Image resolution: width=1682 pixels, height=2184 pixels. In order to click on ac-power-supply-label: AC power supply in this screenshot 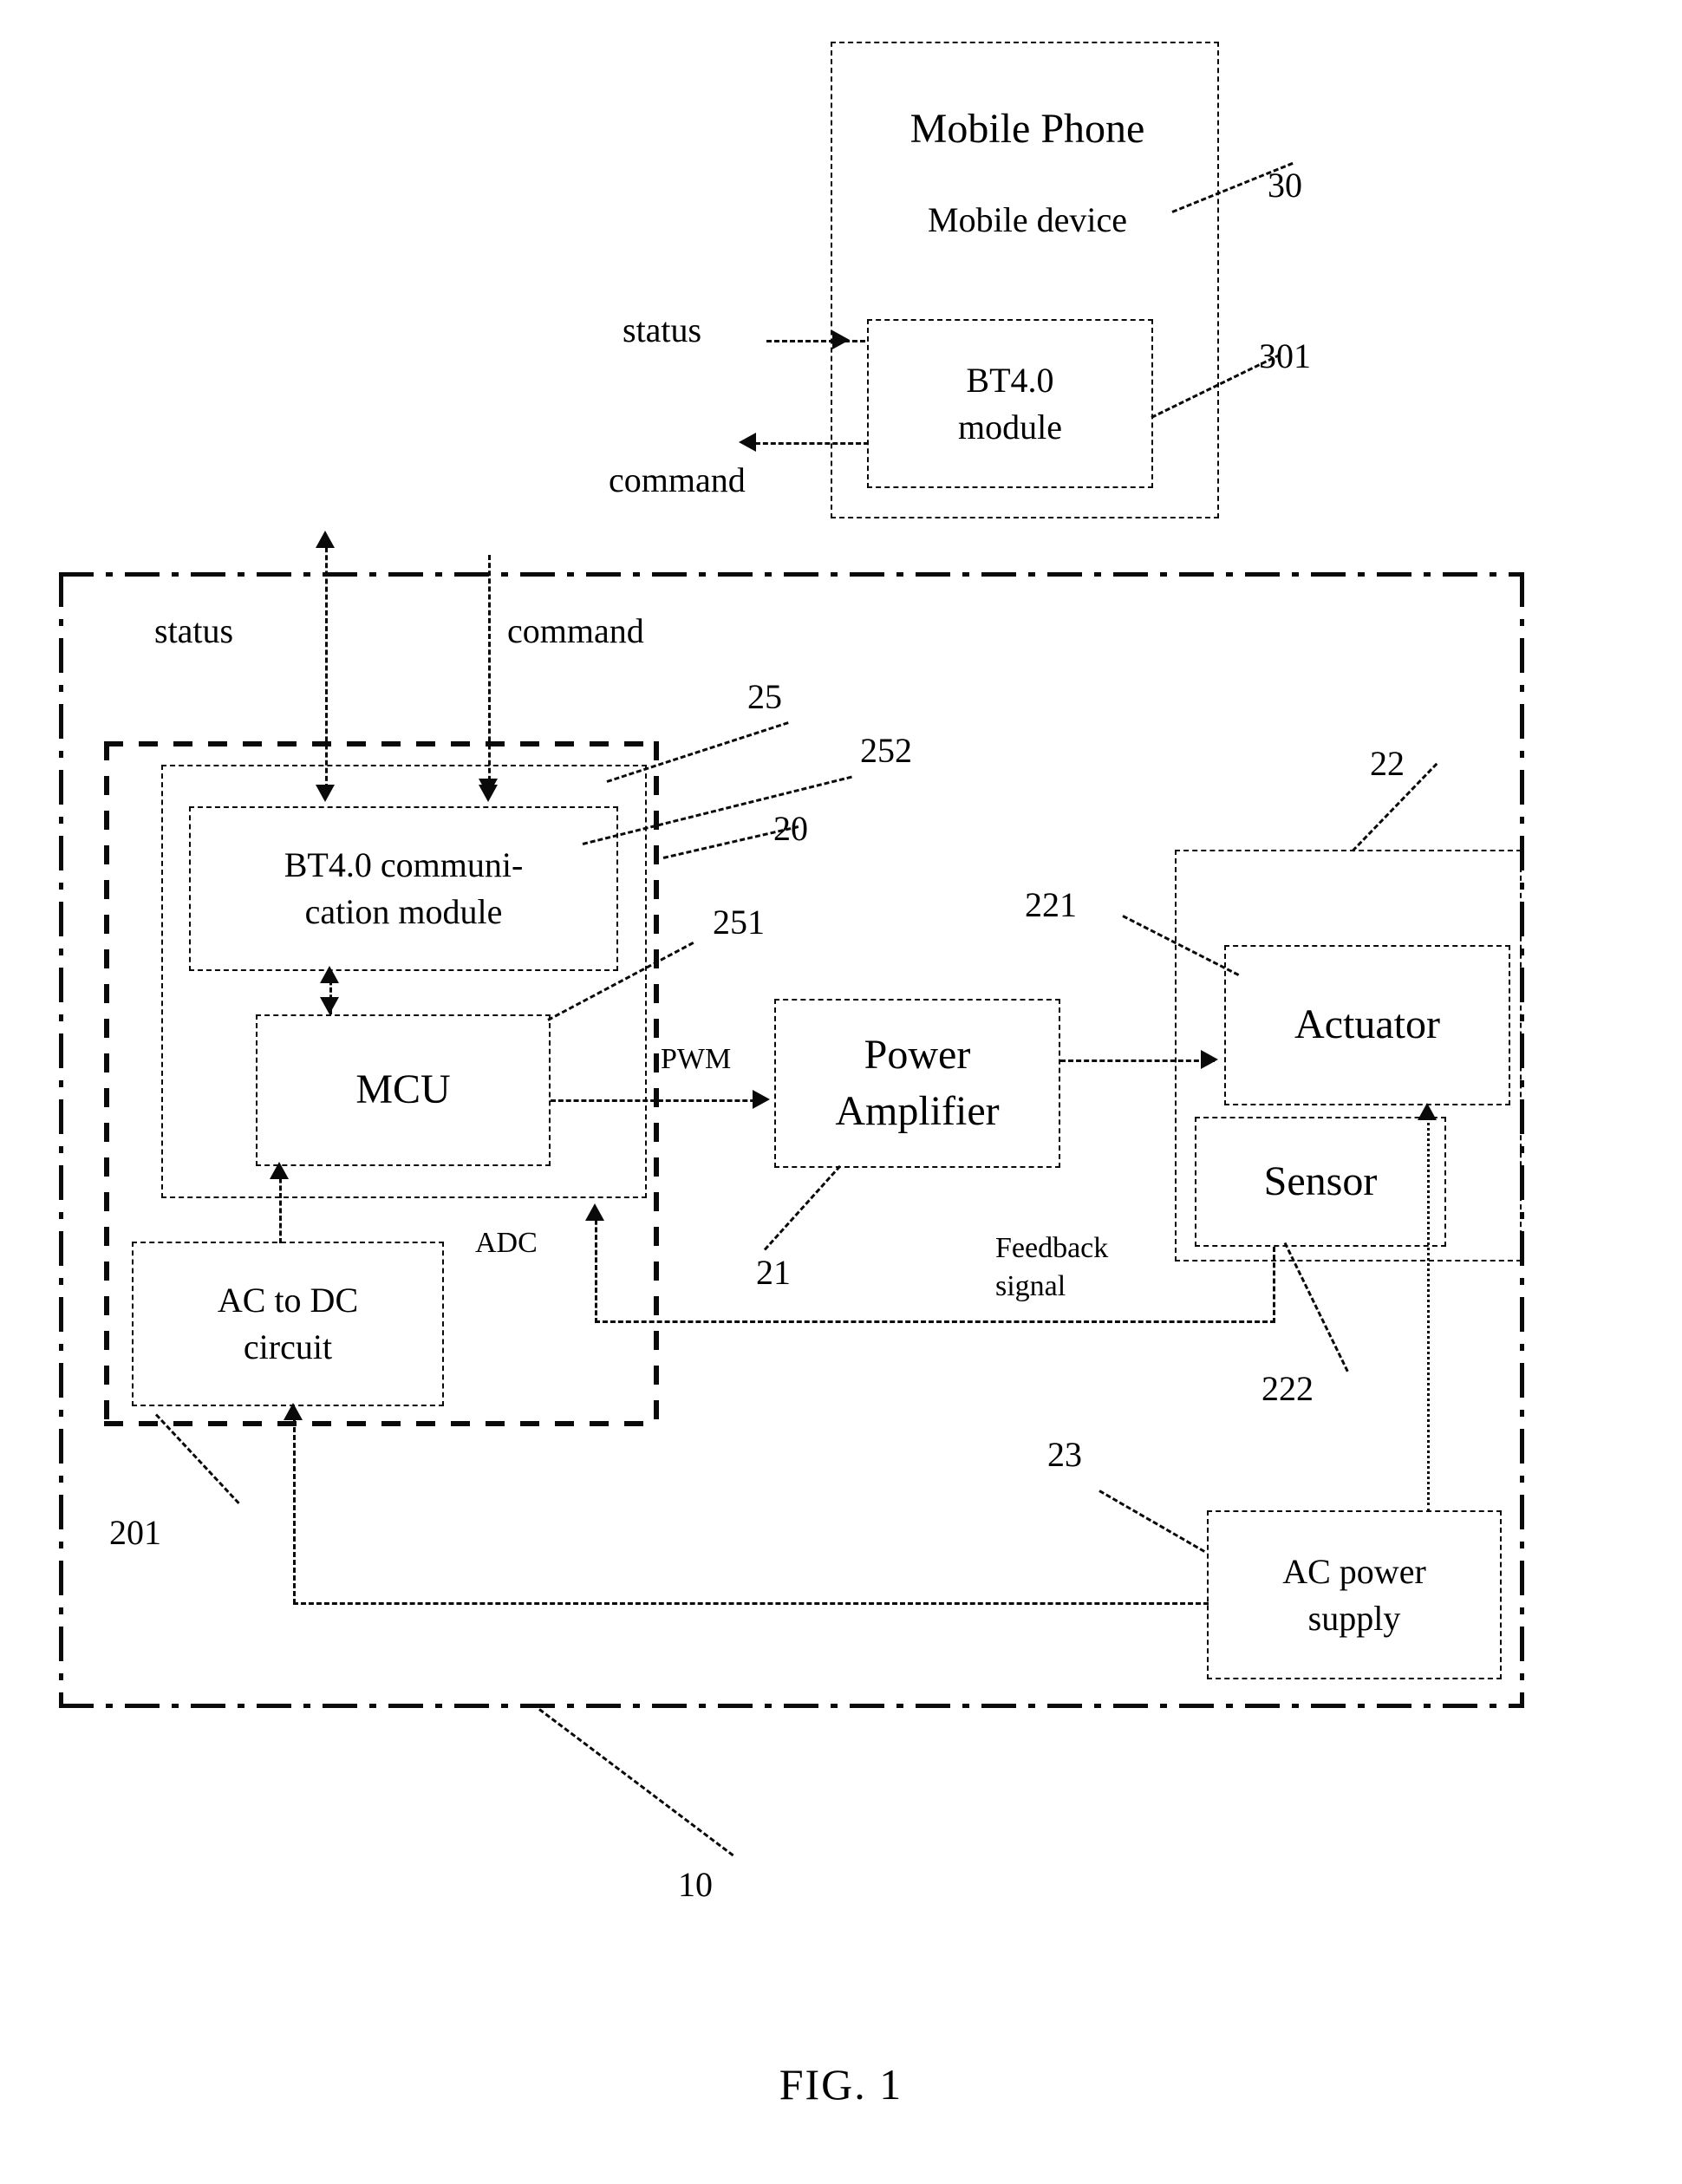, I will do `click(1354, 1594)`.